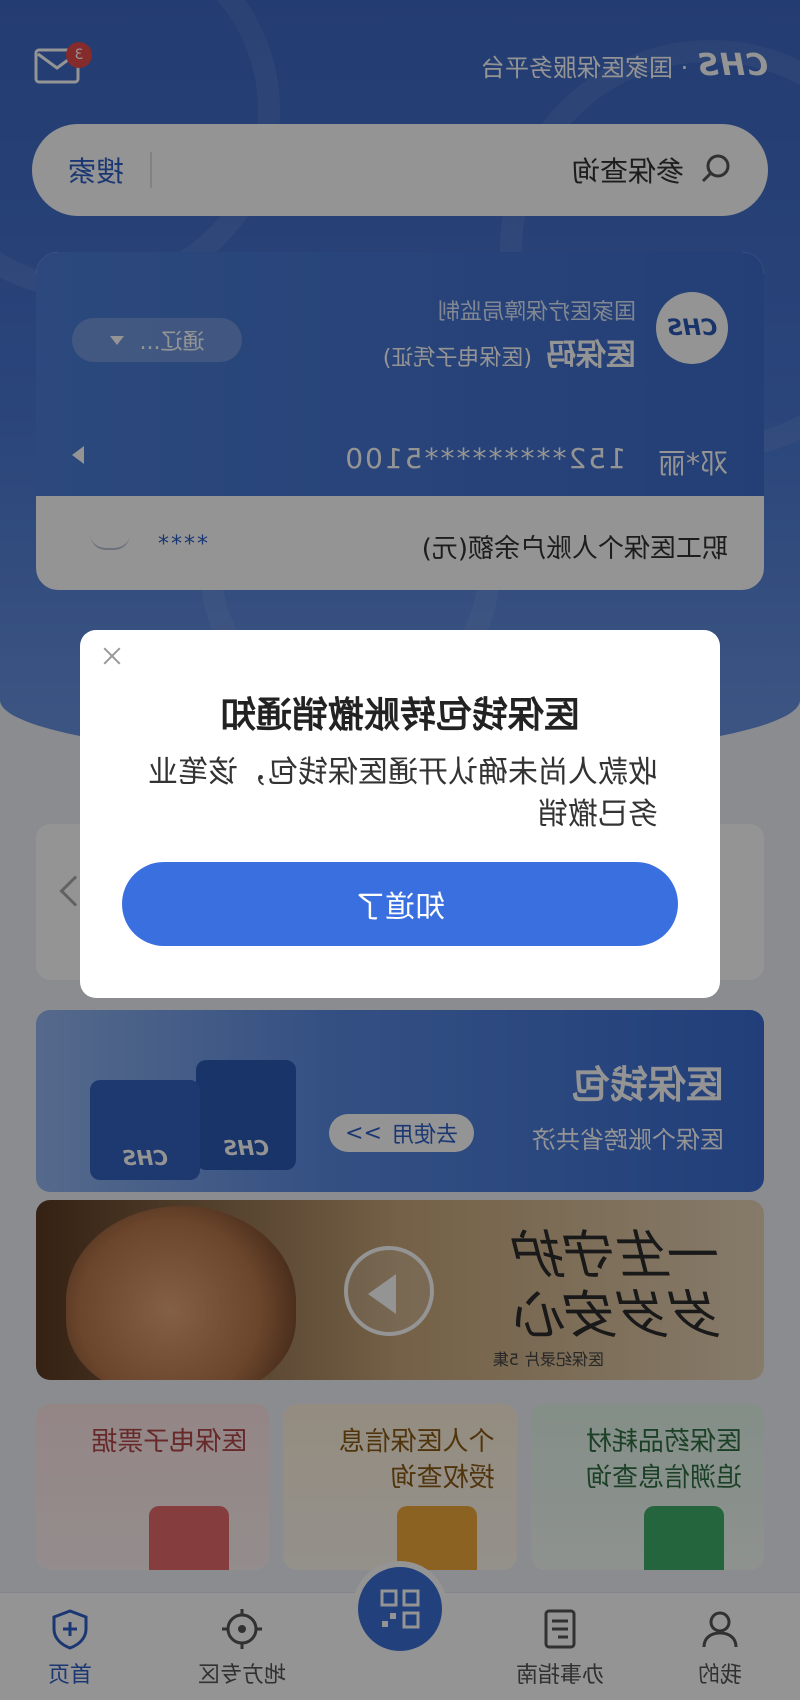 The width and height of the screenshot is (800, 1700). Describe the element at coordinates (400, 904) in the screenshot. I see `acknowledge-button: 知道了` at that location.